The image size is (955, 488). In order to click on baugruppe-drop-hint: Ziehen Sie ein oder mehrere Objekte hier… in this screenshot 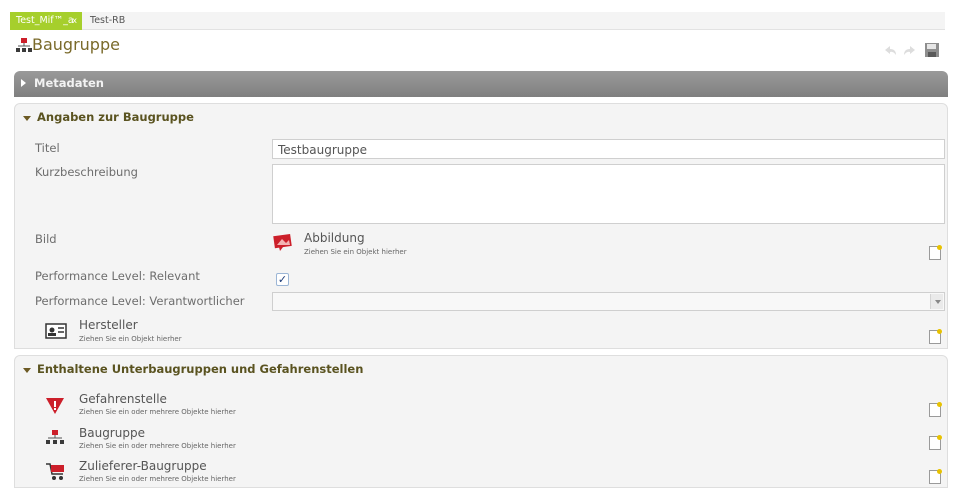, I will do `click(157, 446)`.